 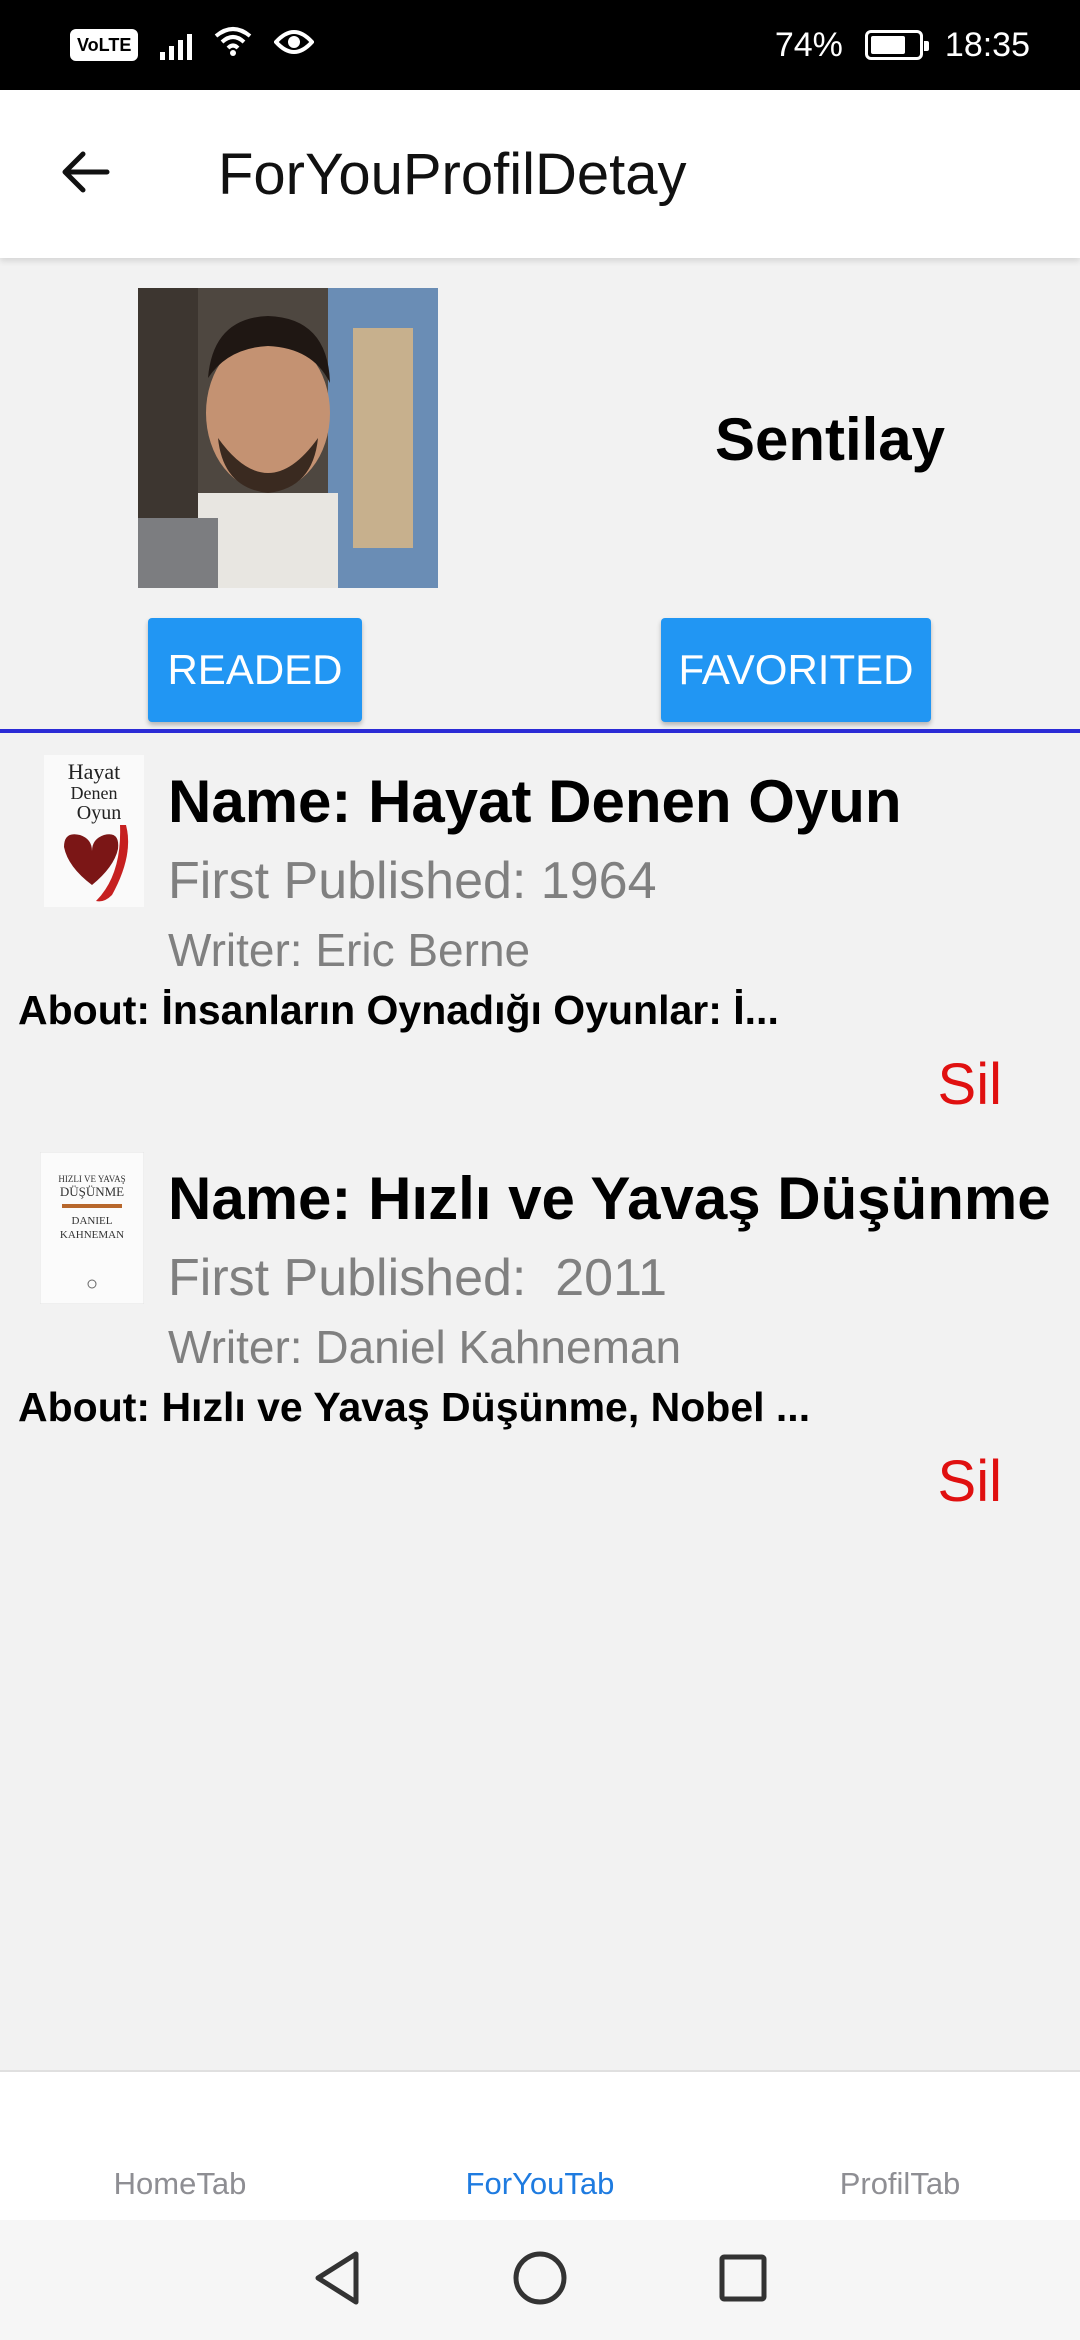 I want to click on tab-foryou: ForYouTab, so click(x=540, y=2184).